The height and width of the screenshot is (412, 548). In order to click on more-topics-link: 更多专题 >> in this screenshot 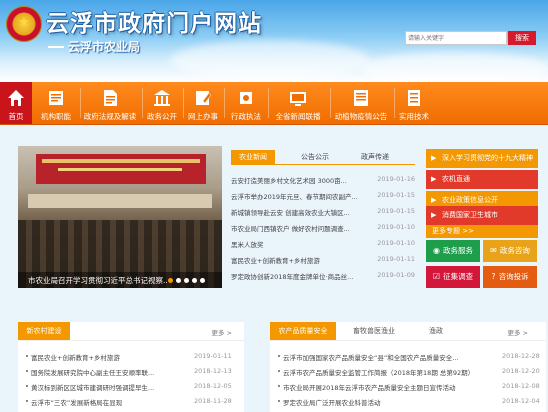, I will do `click(482, 231)`.